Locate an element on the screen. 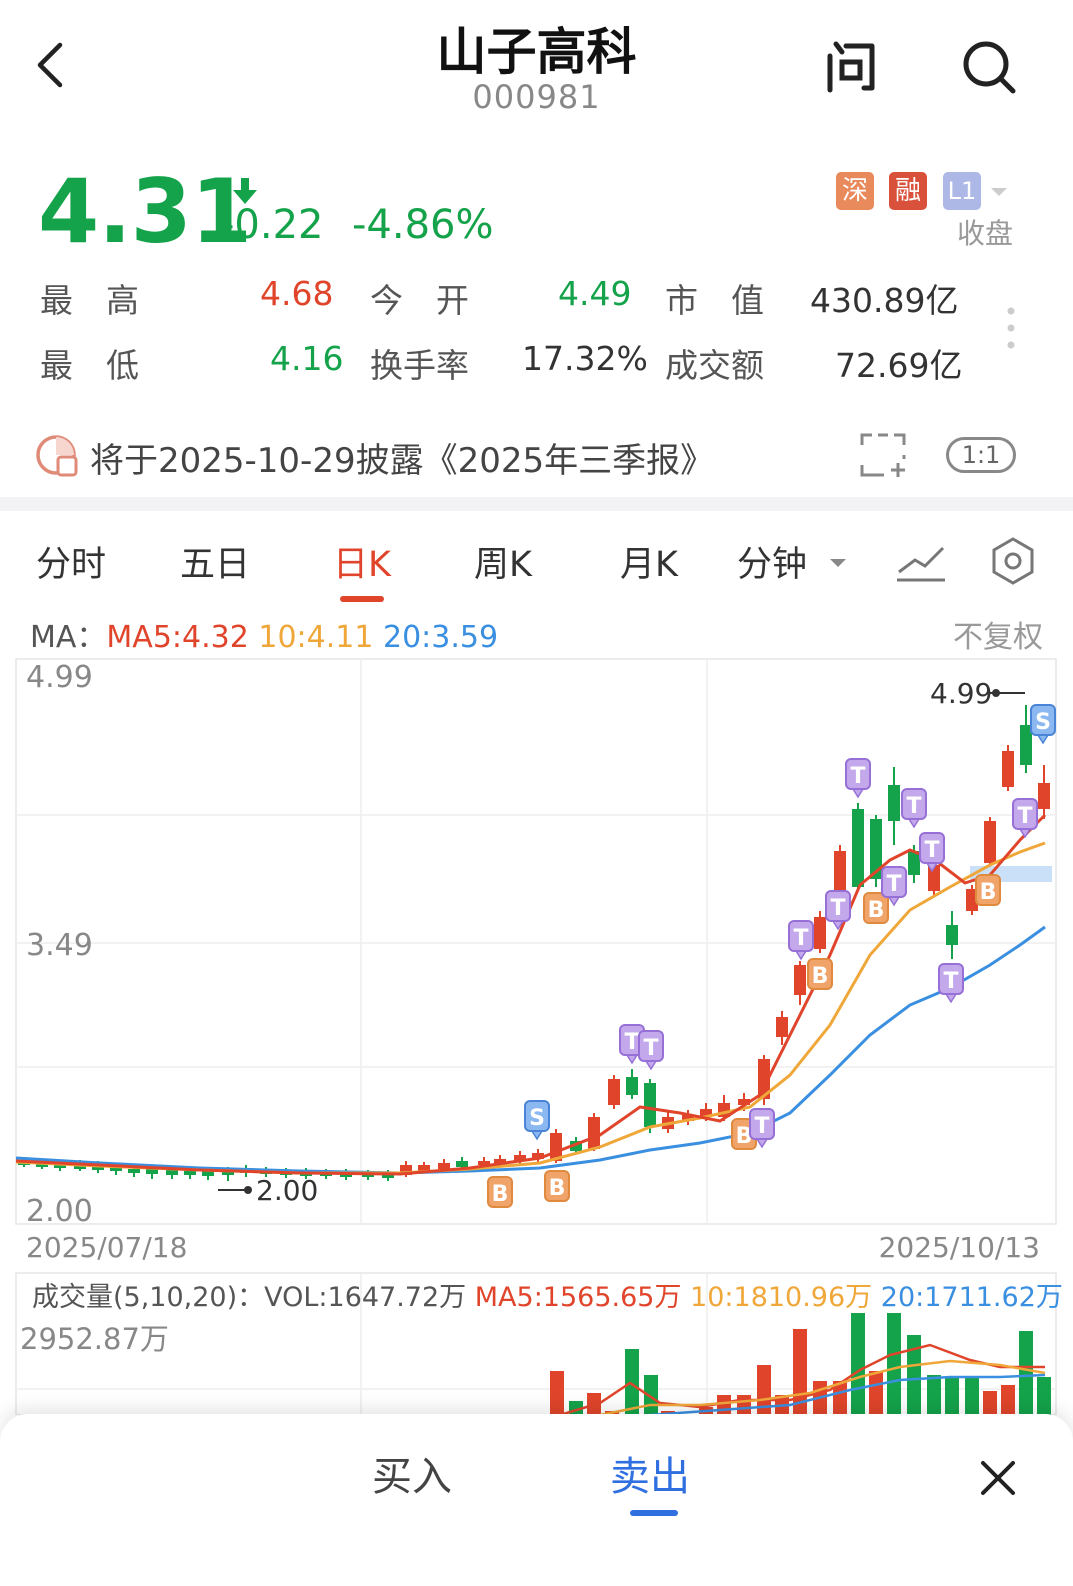 Image resolution: width=1073 pixels, height=1586 pixels. adjust-toggle: 不复权 is located at coordinates (998, 634).